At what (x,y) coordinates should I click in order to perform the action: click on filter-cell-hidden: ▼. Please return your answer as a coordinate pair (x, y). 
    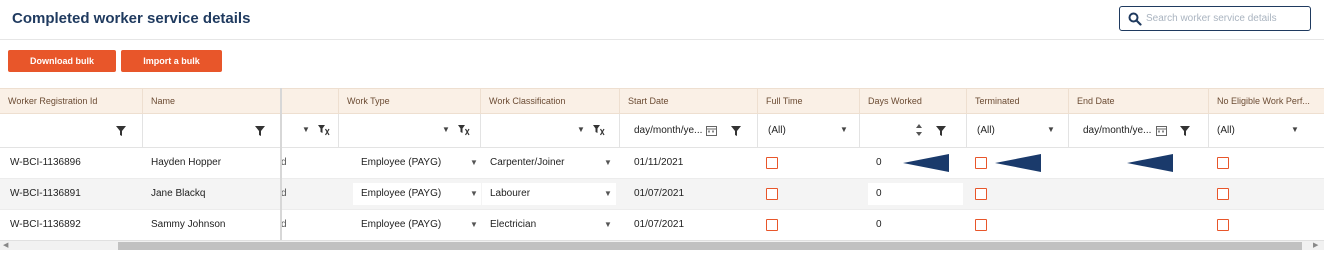
    Looking at the image, I should click on (310, 130).